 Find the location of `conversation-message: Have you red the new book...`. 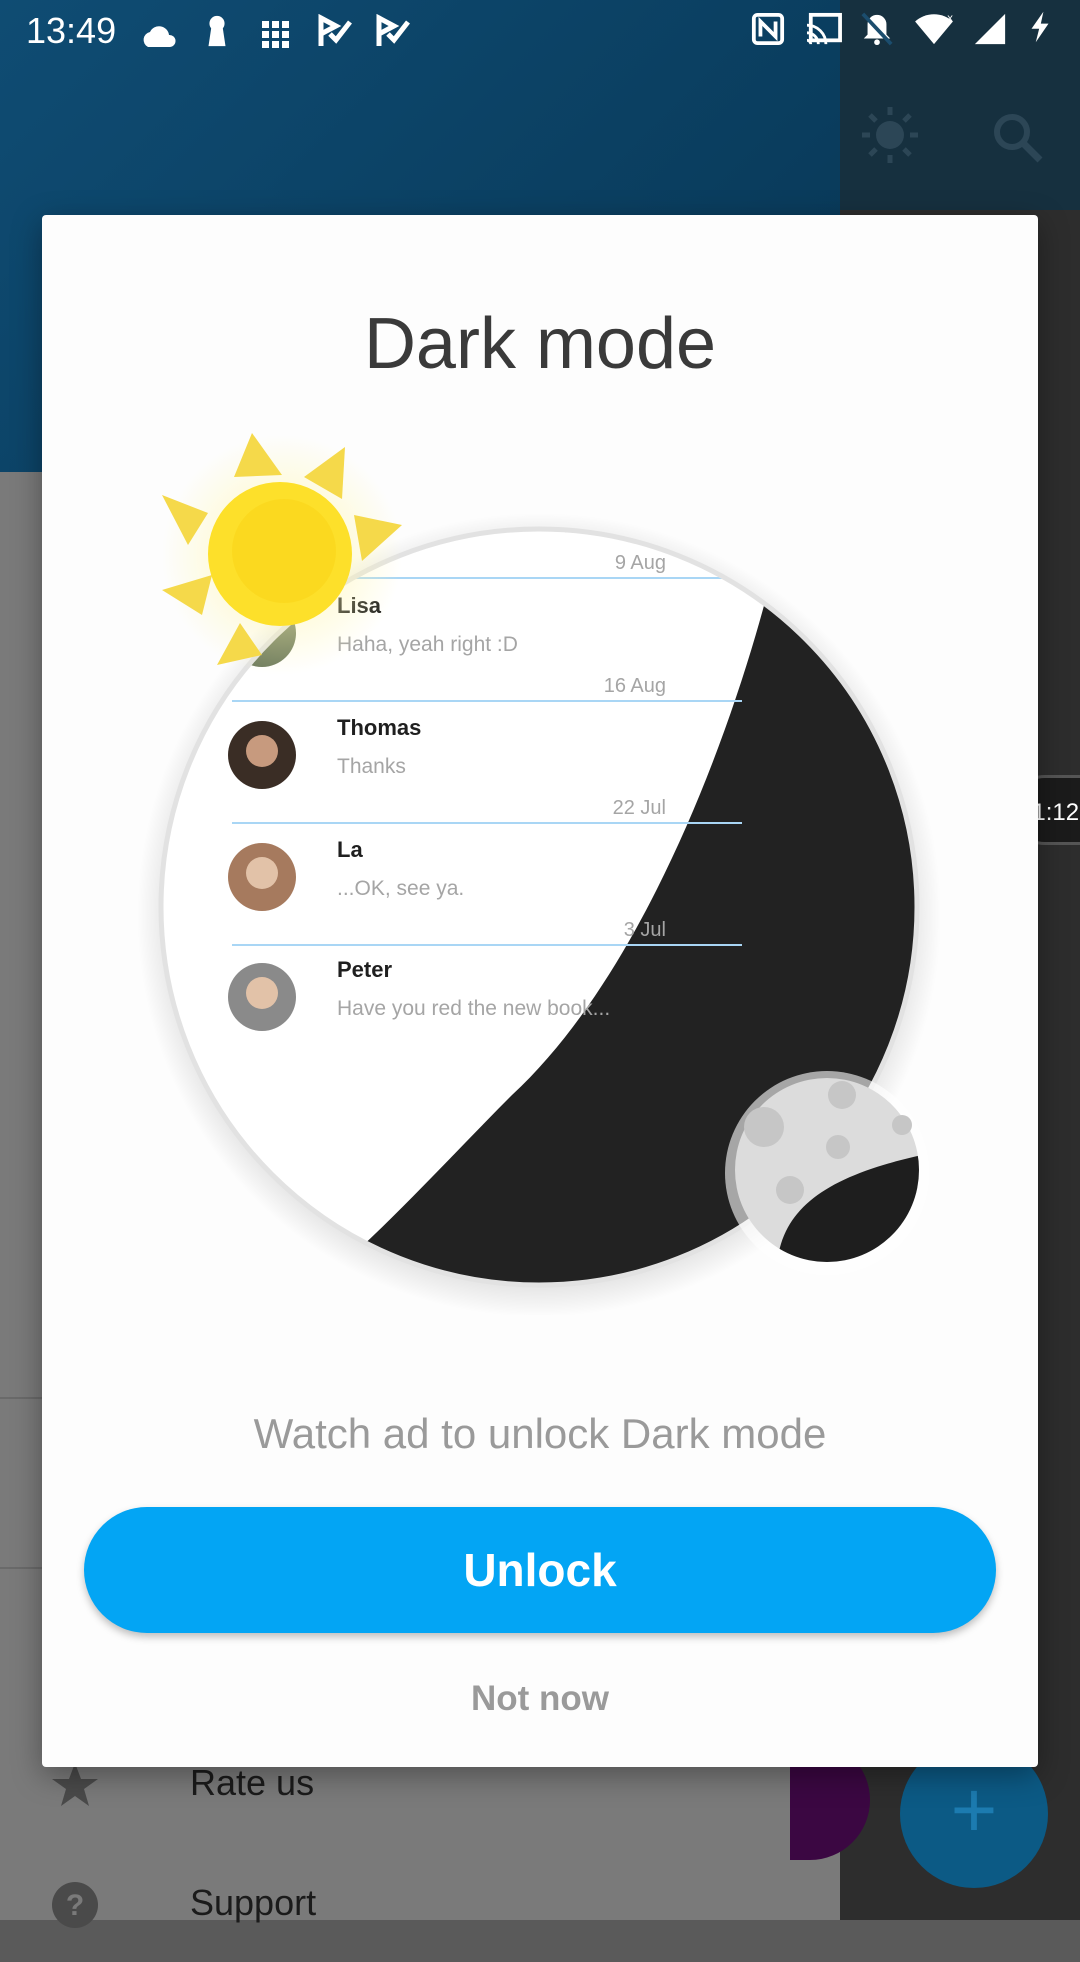

conversation-message: Have you red the new book... is located at coordinates (473, 1008).